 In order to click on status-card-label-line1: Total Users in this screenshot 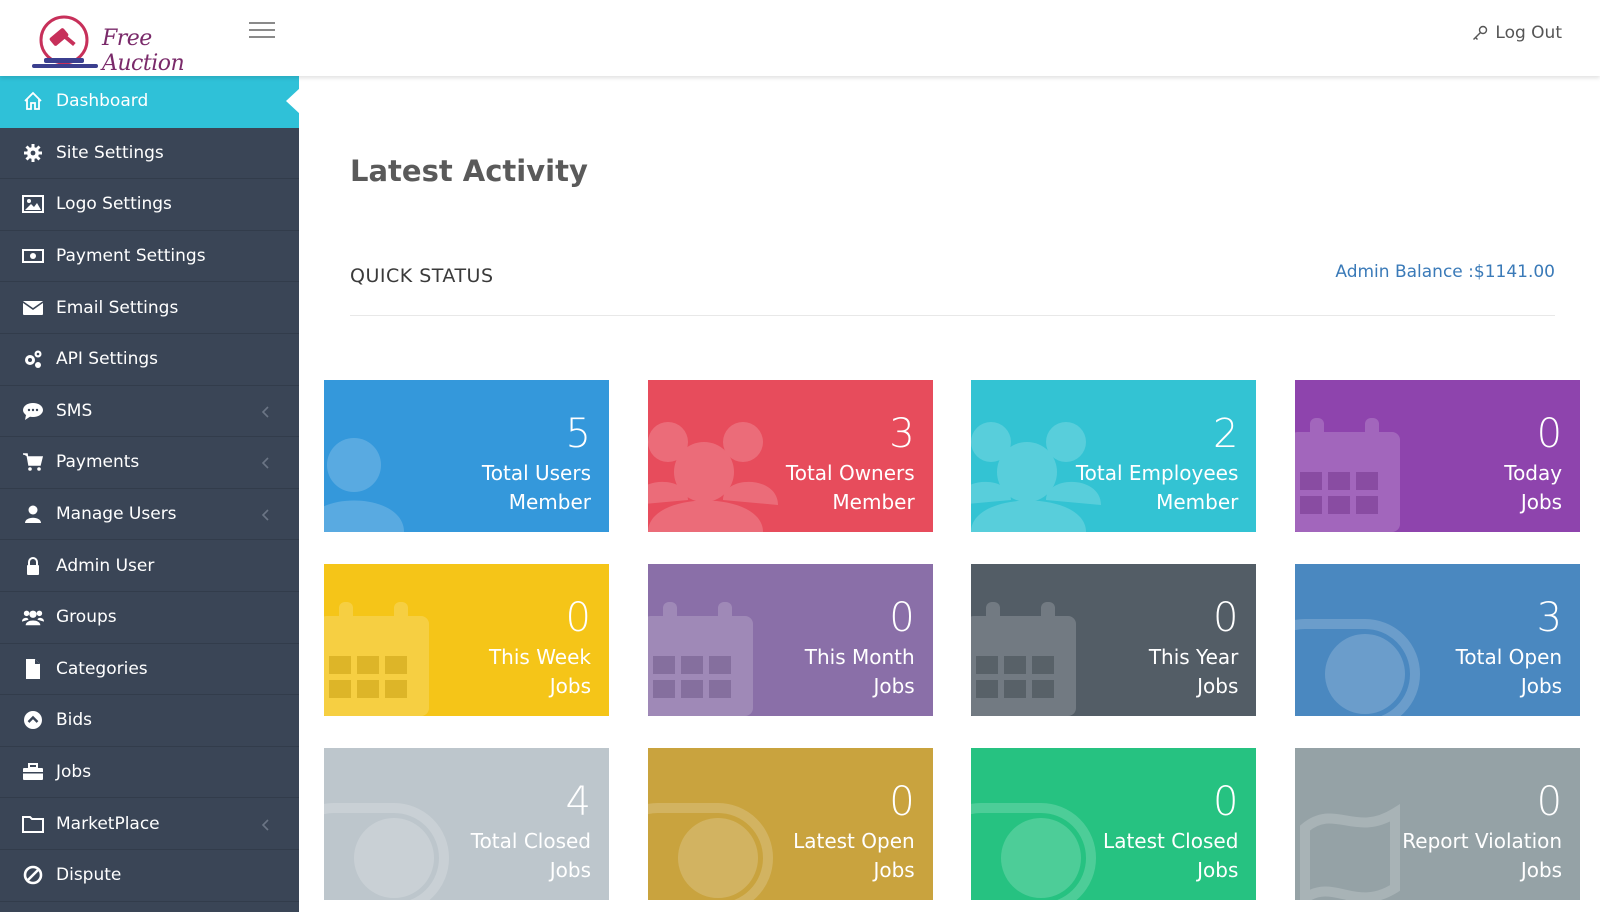, I will do `click(536, 473)`.